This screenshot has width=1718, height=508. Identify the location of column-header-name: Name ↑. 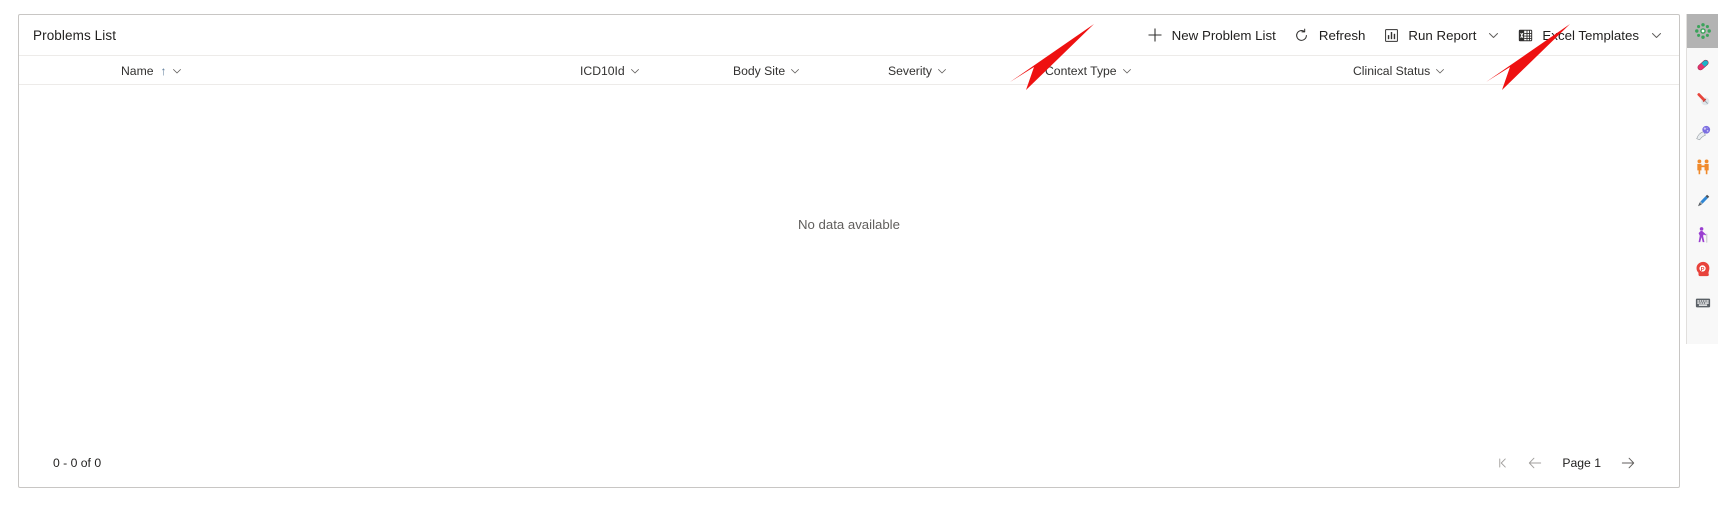
(151, 70).